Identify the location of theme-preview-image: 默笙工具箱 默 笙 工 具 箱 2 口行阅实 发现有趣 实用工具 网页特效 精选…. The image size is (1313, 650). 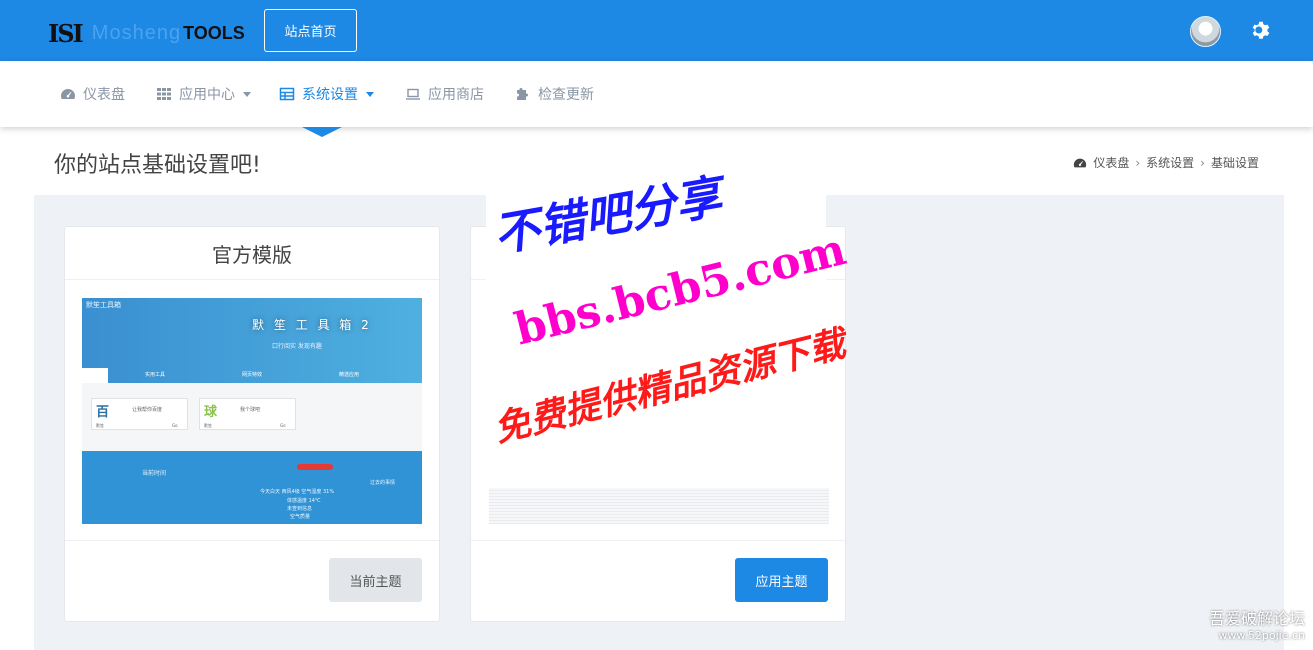
(252, 411).